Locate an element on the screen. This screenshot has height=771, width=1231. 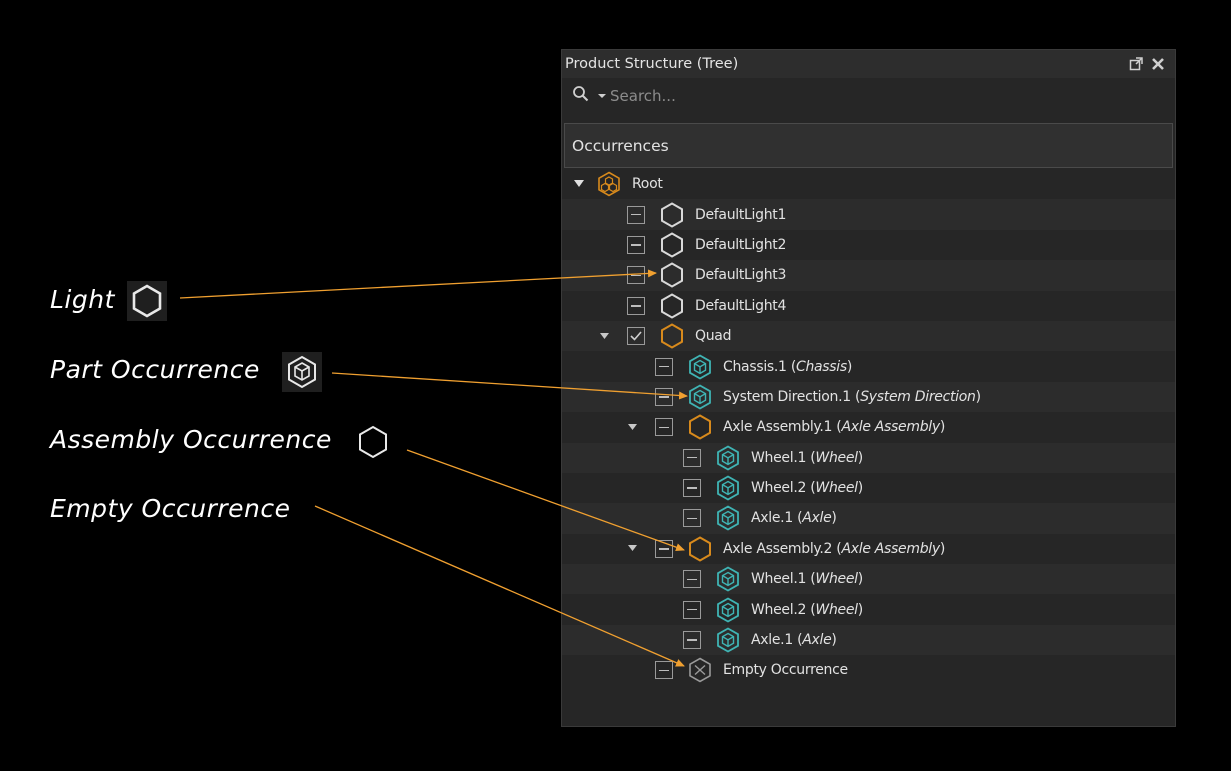
tree-item-label: Axle Assembly.2 (Axle Assembly) is located at coordinates (834, 548).